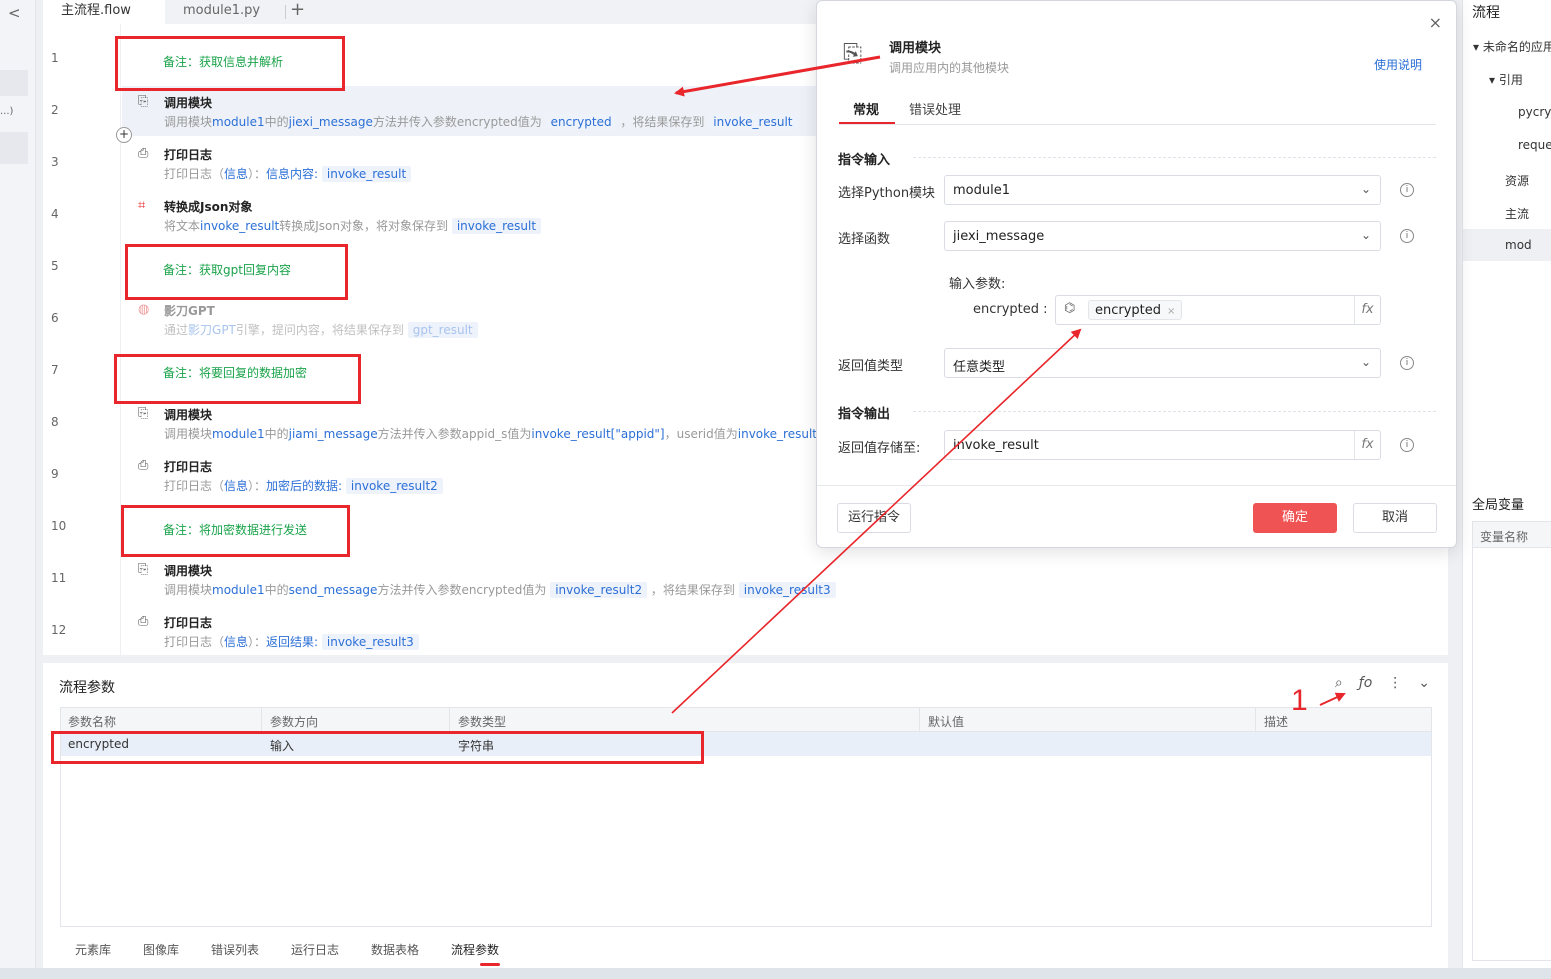 This screenshot has height=979, width=1551. What do you see at coordinates (746, 720) in the screenshot?
I see `table-header: 参数名称 参数方向 参数类型 默认值 描述` at bounding box center [746, 720].